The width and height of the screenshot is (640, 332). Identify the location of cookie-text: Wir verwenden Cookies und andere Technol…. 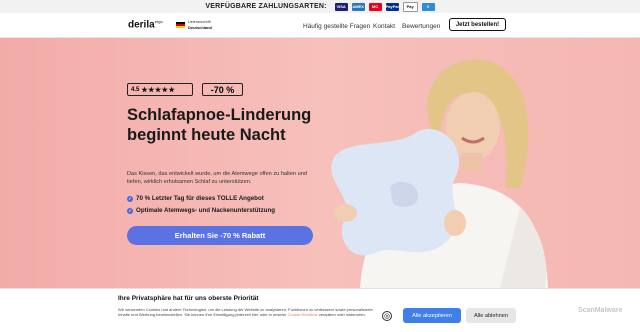
(249, 312).